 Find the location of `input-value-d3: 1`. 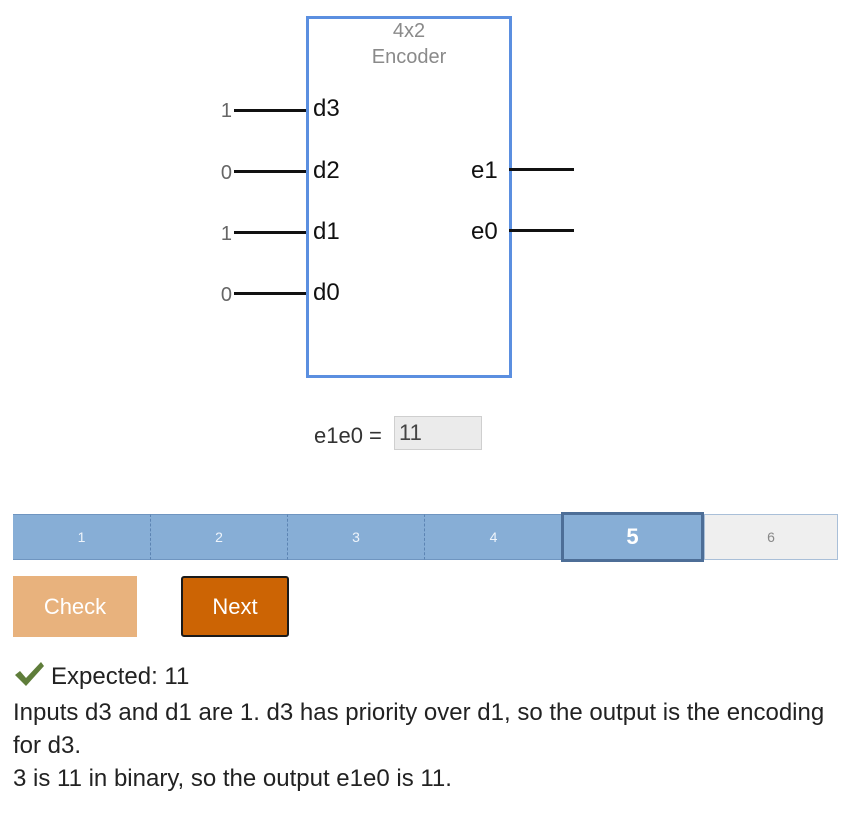

input-value-d3: 1 is located at coordinates (226, 111).